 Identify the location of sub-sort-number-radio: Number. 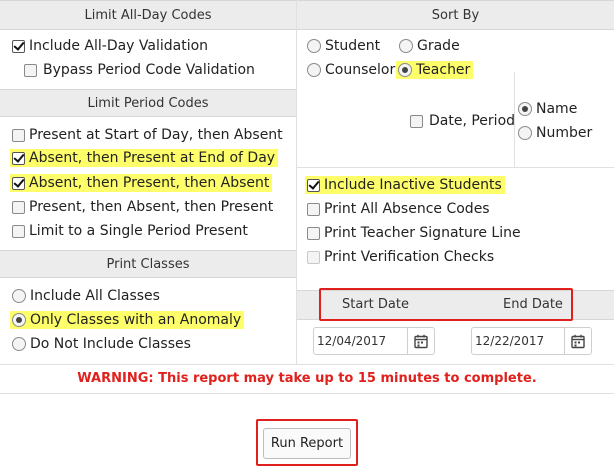
(555, 133).